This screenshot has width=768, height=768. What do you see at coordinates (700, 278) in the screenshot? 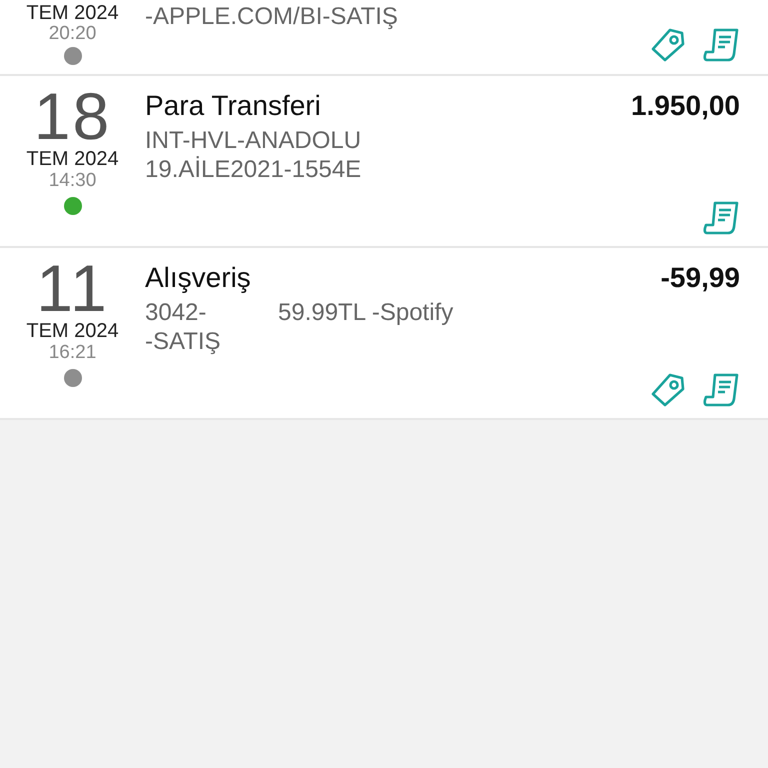
I see `amount: -59,99` at bounding box center [700, 278].